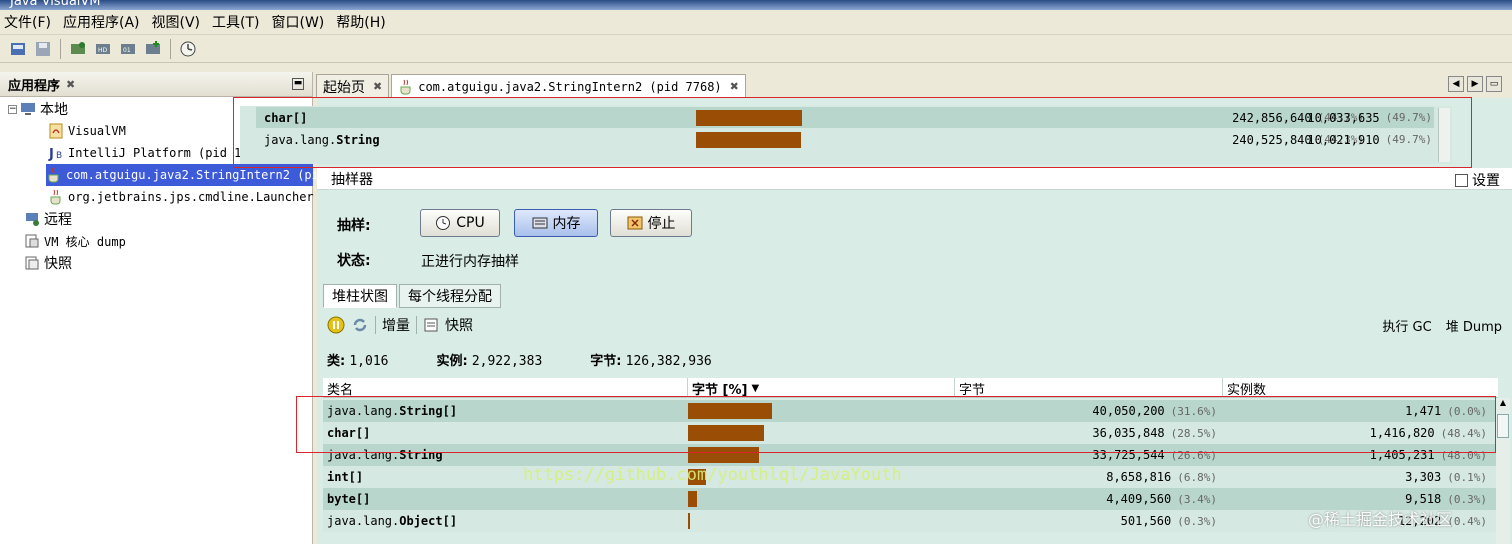  Describe the element at coordinates (1193, 455) in the screenshot. I see `bytes-percent: (26.6%)` at that location.